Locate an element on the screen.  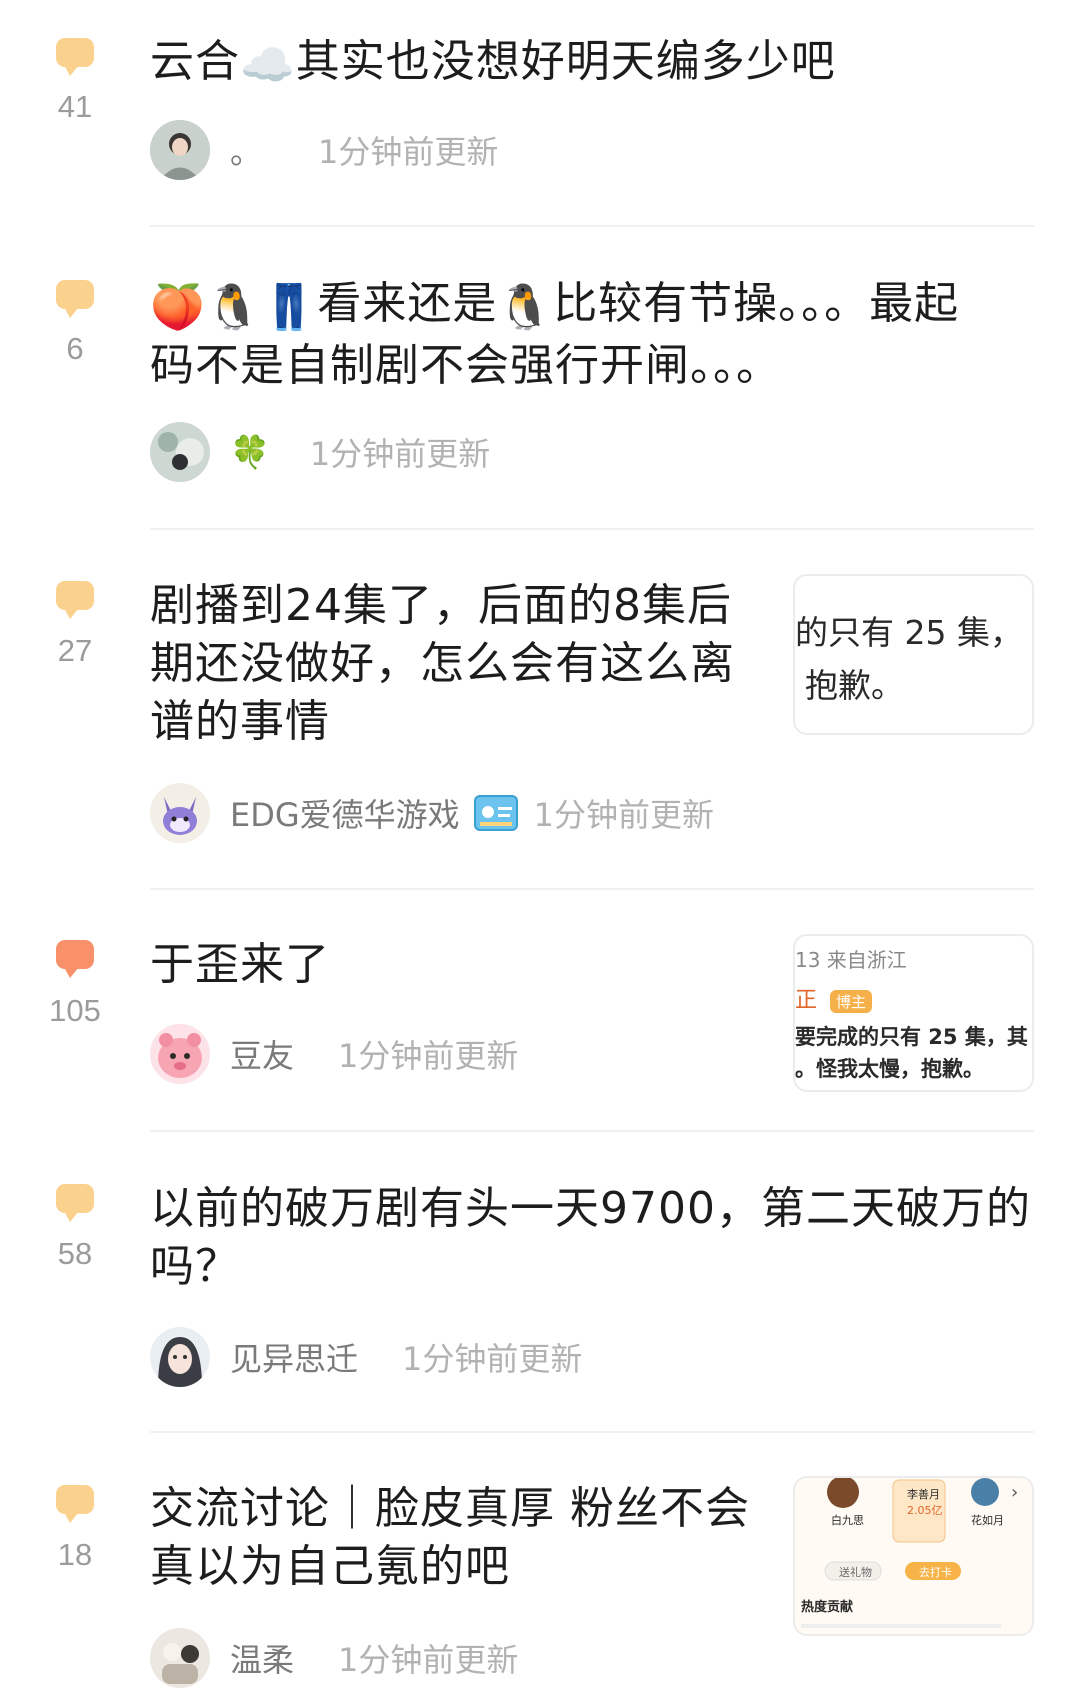
chevron-right-icon: › is located at coordinates (1015, 1492).